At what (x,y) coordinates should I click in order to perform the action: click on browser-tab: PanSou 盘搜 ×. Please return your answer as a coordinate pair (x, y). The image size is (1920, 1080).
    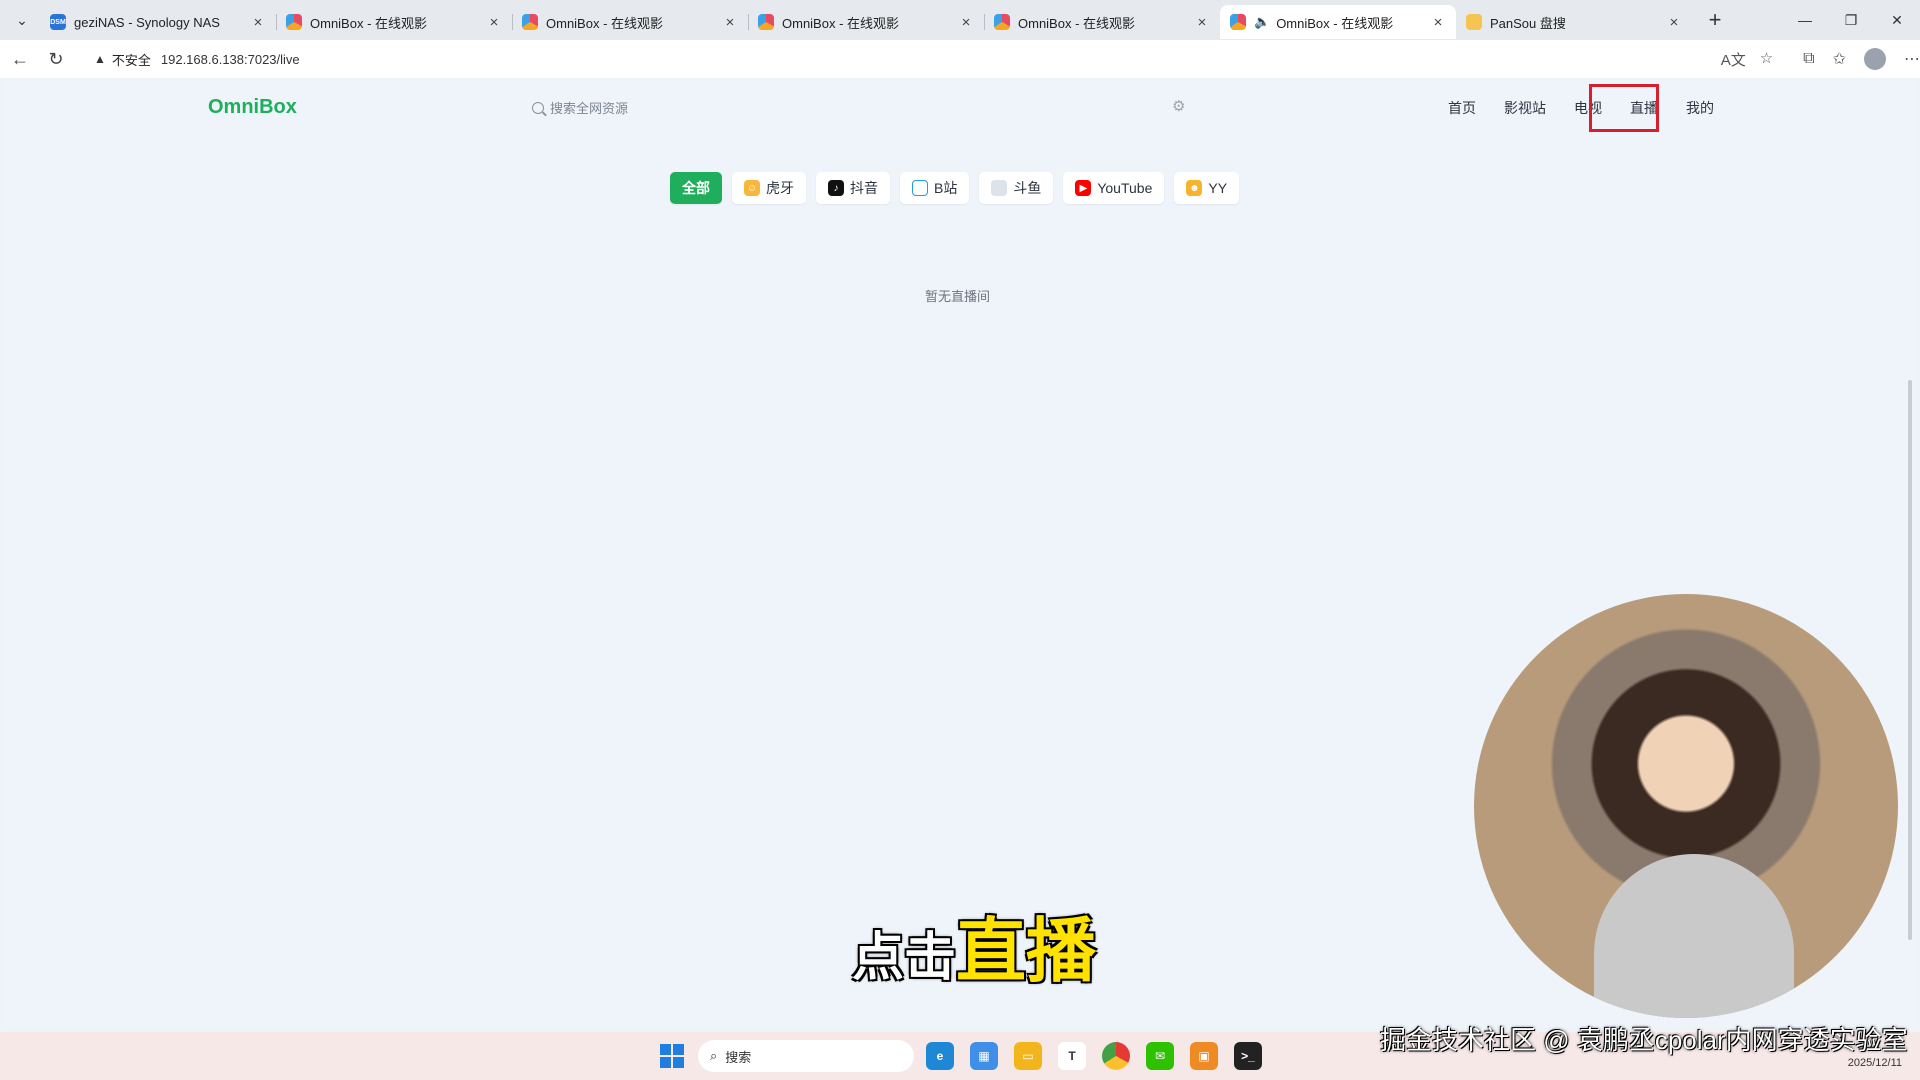
    Looking at the image, I should click on (1574, 22).